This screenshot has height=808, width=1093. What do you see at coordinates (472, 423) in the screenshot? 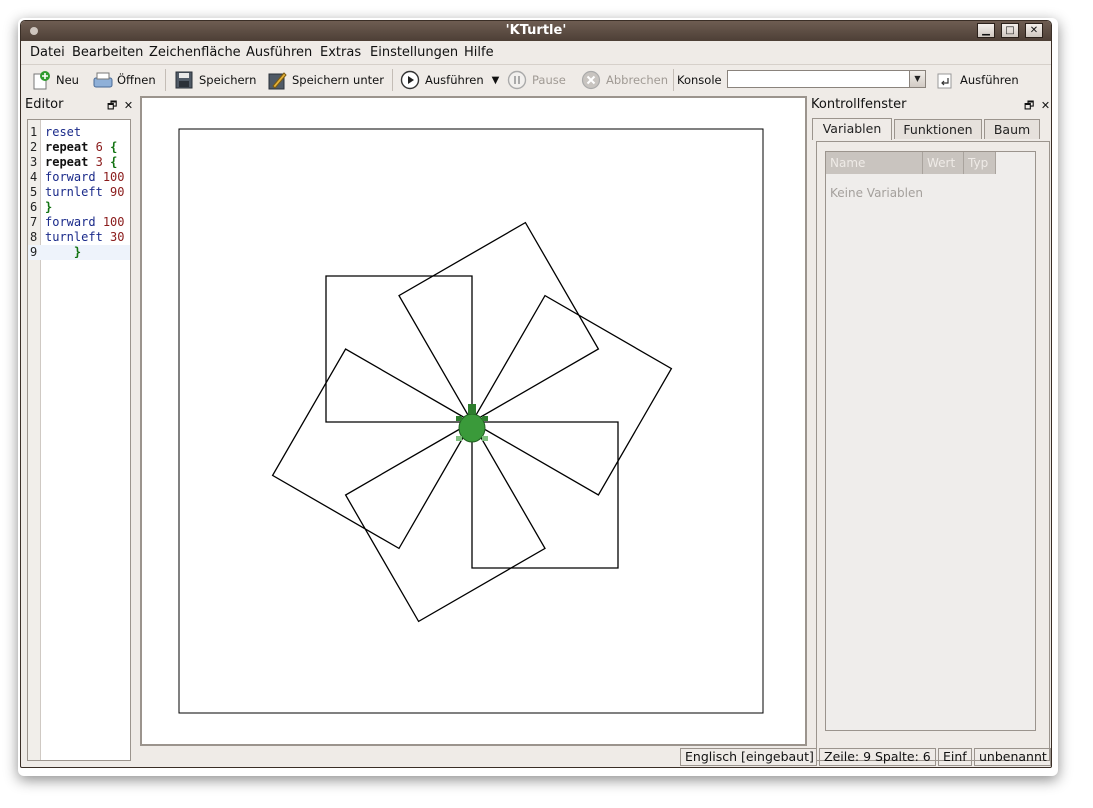
I see `turtle-icon` at bounding box center [472, 423].